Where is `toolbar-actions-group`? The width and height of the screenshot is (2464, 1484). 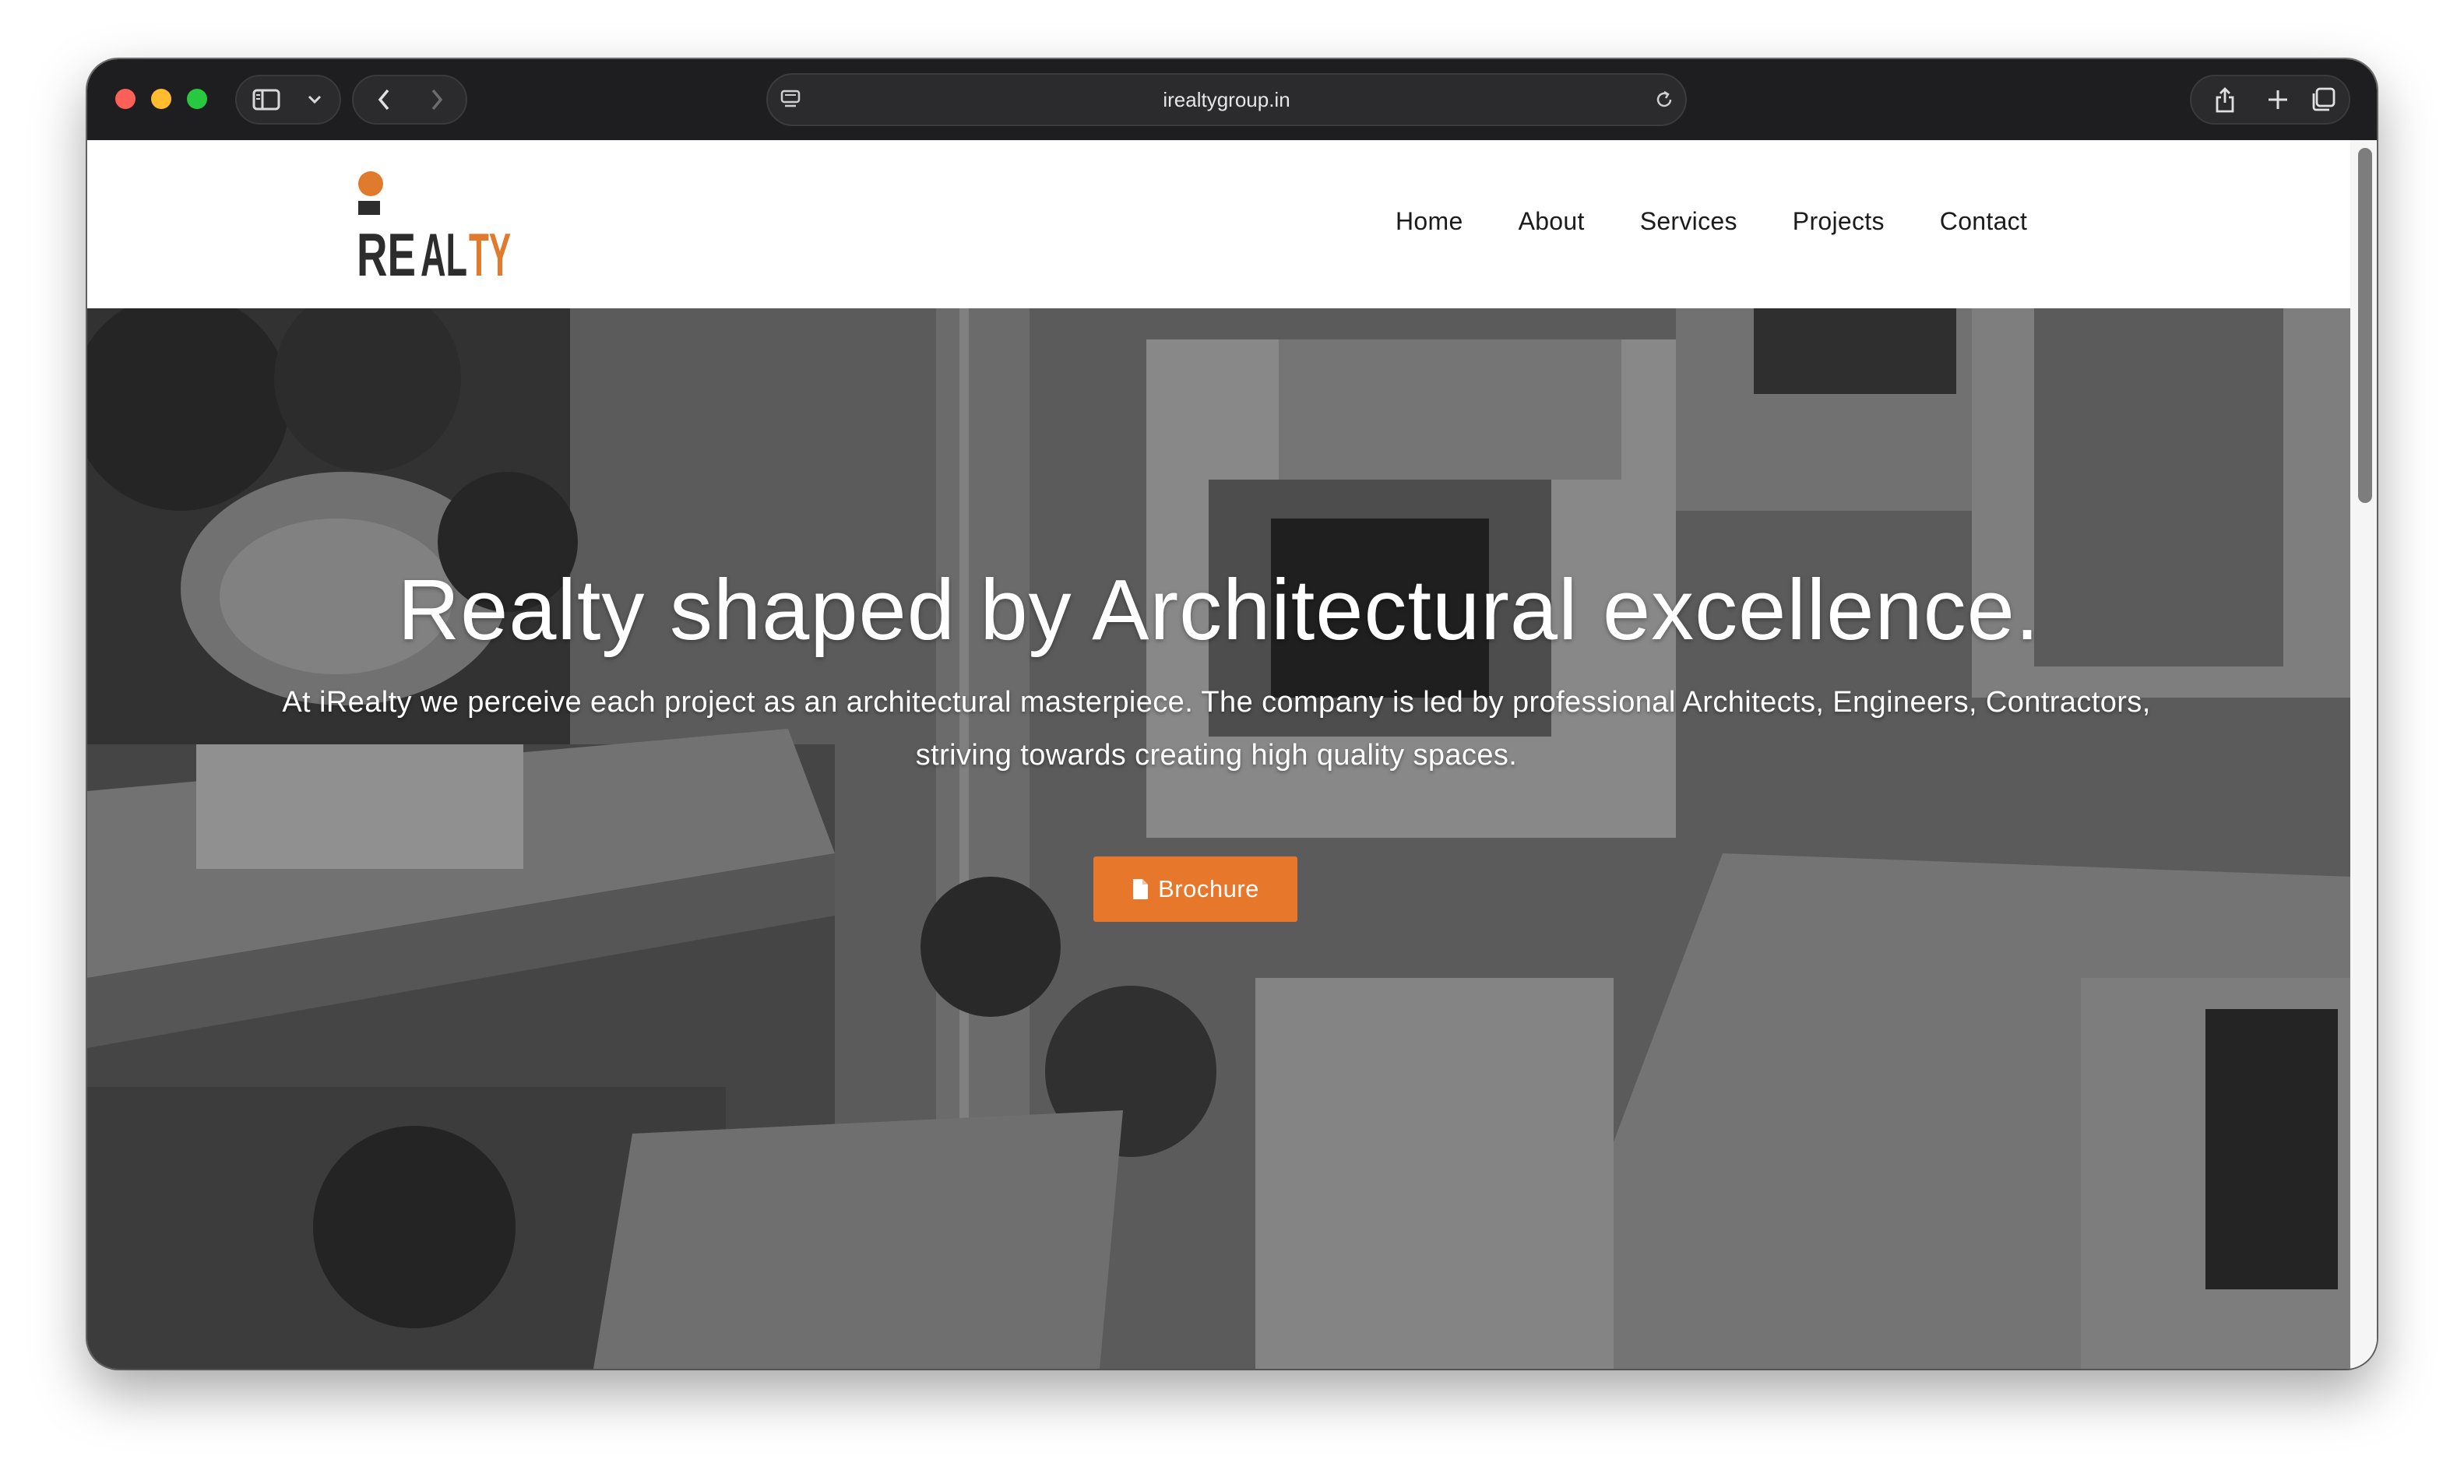 toolbar-actions-group is located at coordinates (2270, 100).